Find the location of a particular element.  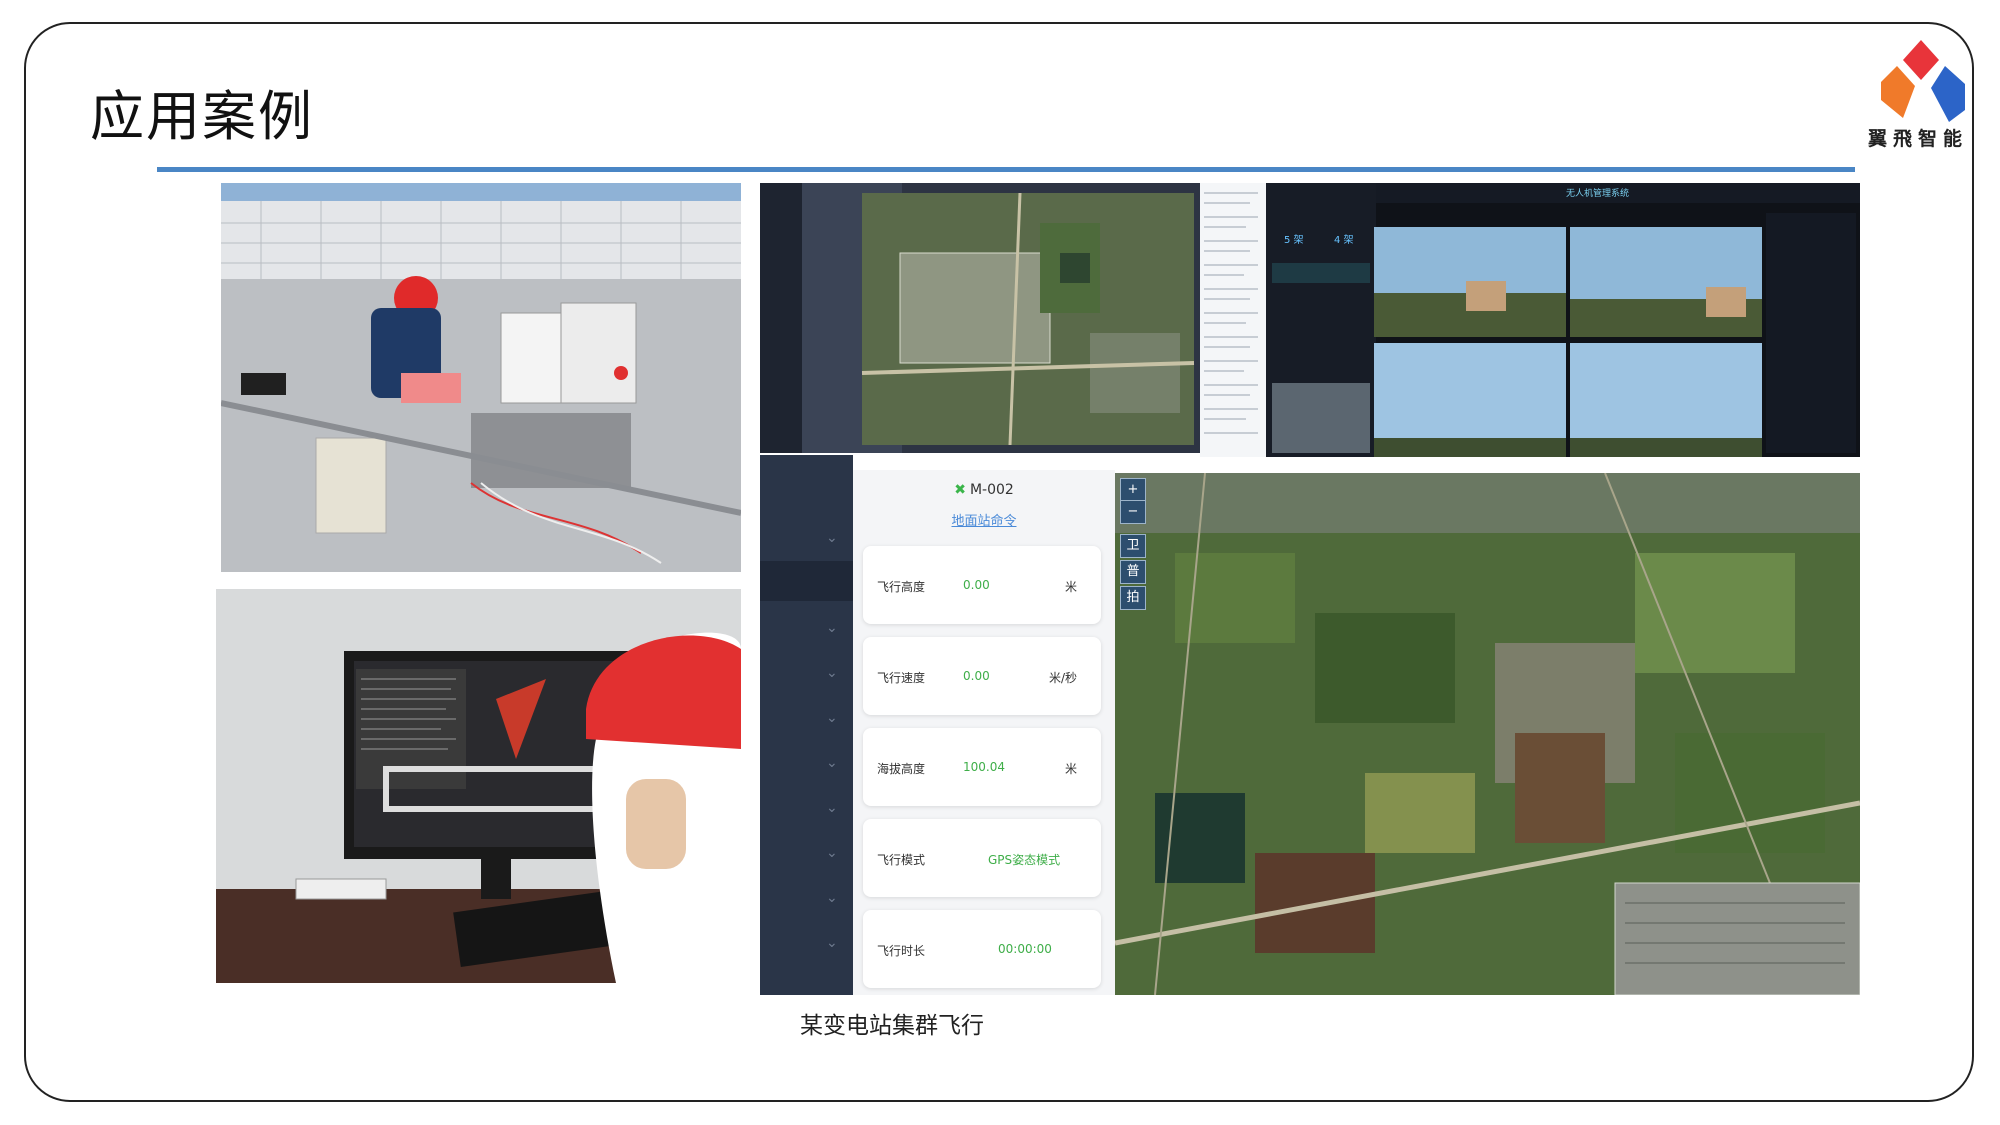

photo-rooftop-install is located at coordinates (481, 377).